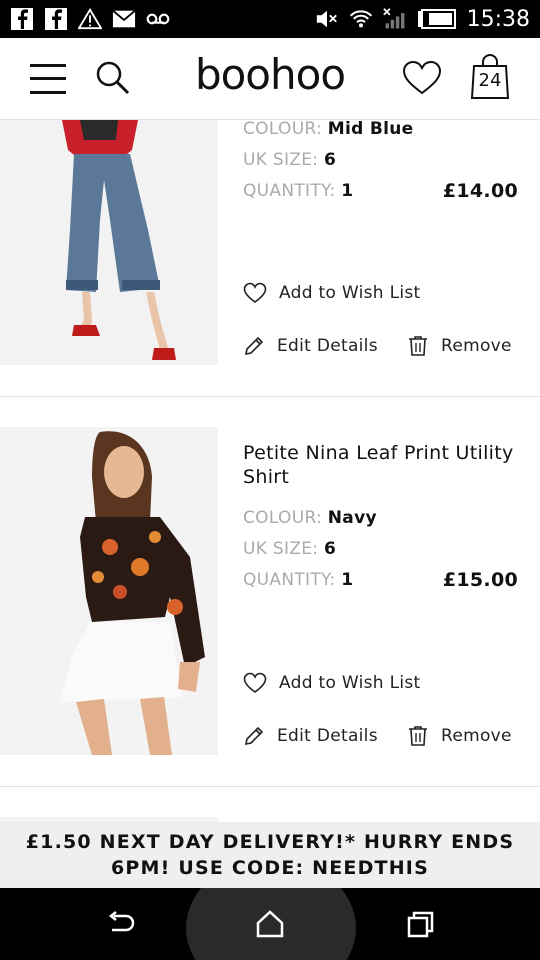 This screenshot has height=960, width=540. Describe the element at coordinates (270, 804) in the screenshot. I see `basket-item` at that location.